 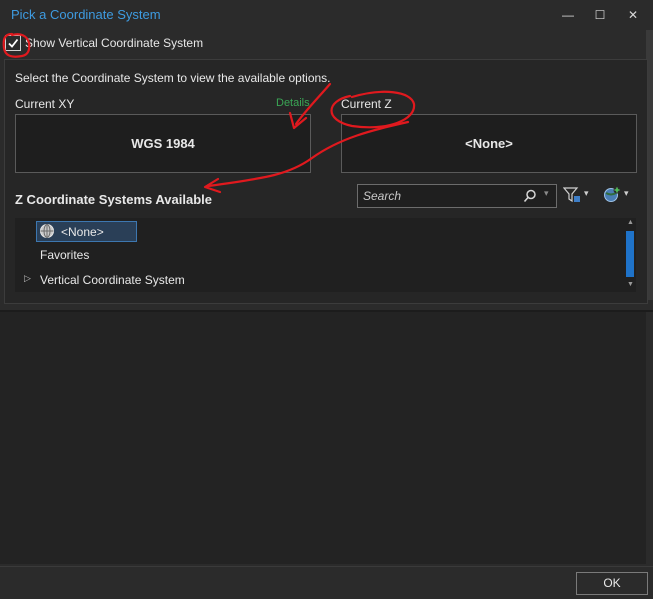 What do you see at coordinates (586, 193) in the screenshot?
I see `filter-dropdown-icon: ▾` at bounding box center [586, 193].